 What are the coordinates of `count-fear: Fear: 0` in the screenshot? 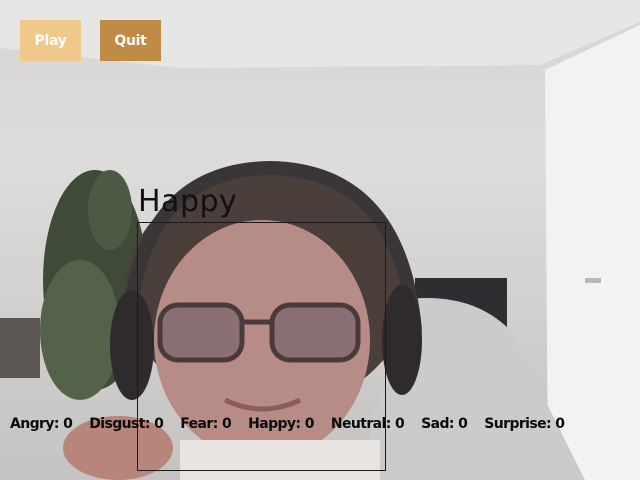 It's located at (206, 424).